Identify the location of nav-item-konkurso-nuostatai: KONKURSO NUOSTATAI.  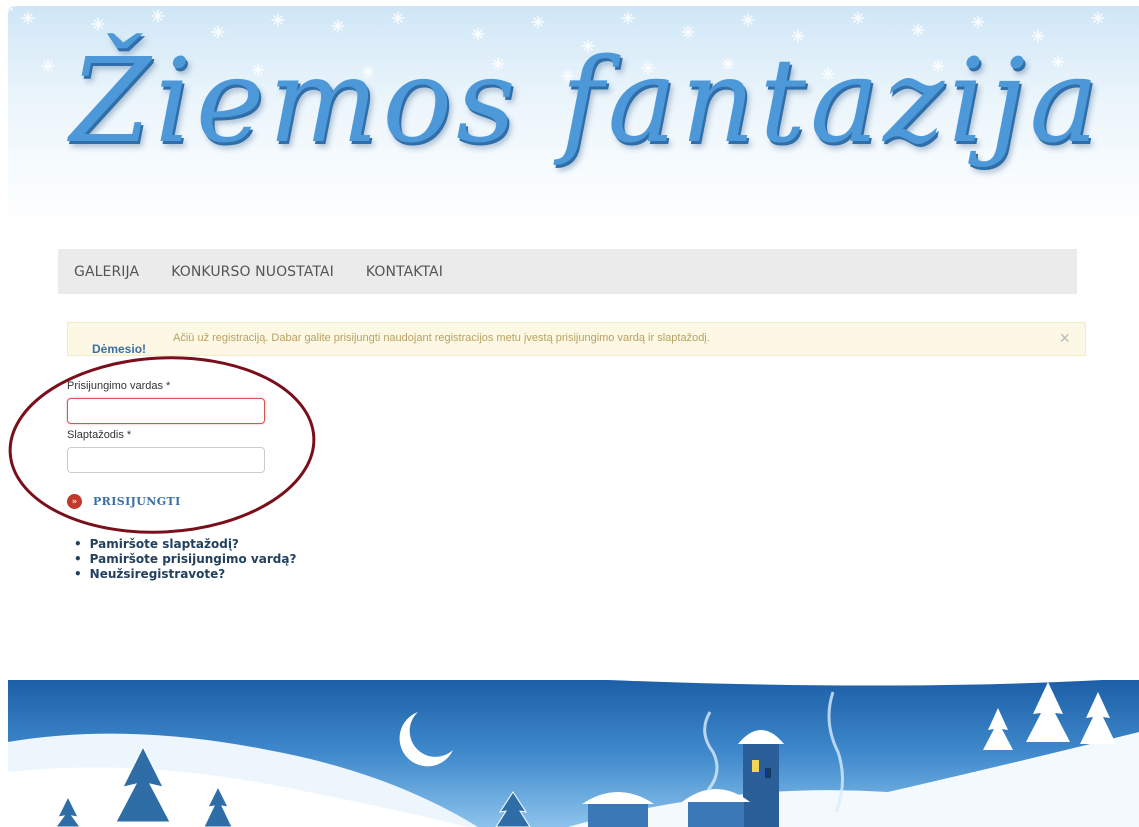
(252, 272).